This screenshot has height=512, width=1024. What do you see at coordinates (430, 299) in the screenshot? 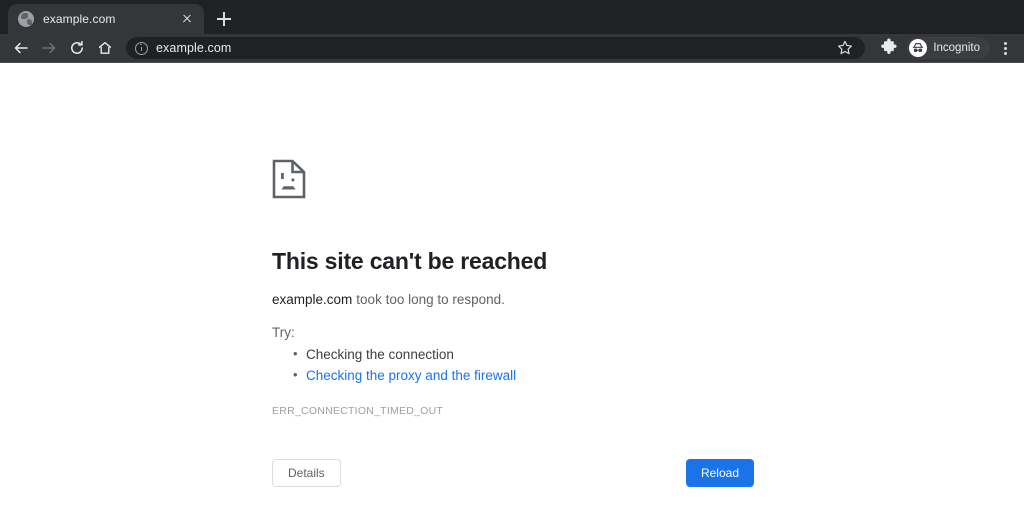
I see `error-subtitle-rest: took too long to respond.` at bounding box center [430, 299].